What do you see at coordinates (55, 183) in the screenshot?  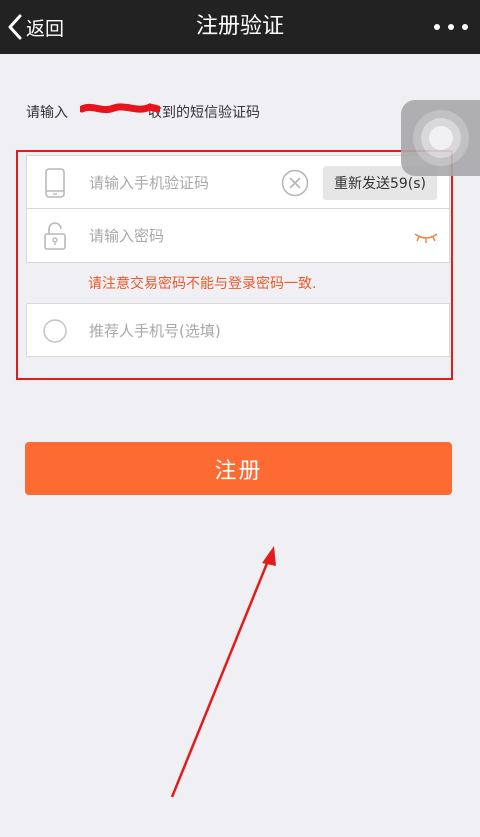 I see `phone-icon` at bounding box center [55, 183].